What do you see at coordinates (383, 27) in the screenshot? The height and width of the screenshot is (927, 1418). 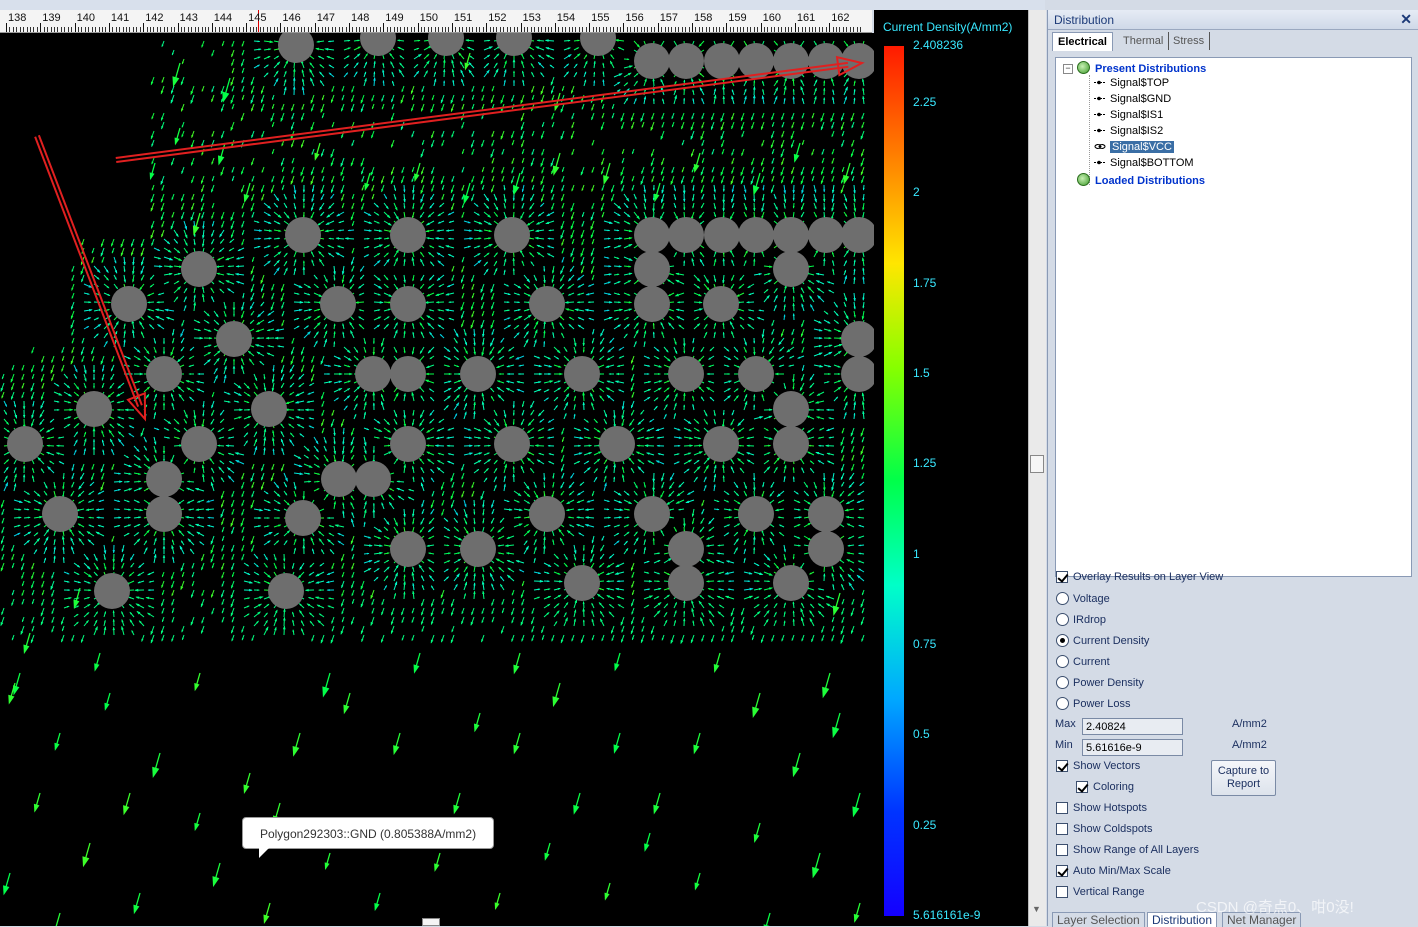 I see `ruler-major-tick` at bounding box center [383, 27].